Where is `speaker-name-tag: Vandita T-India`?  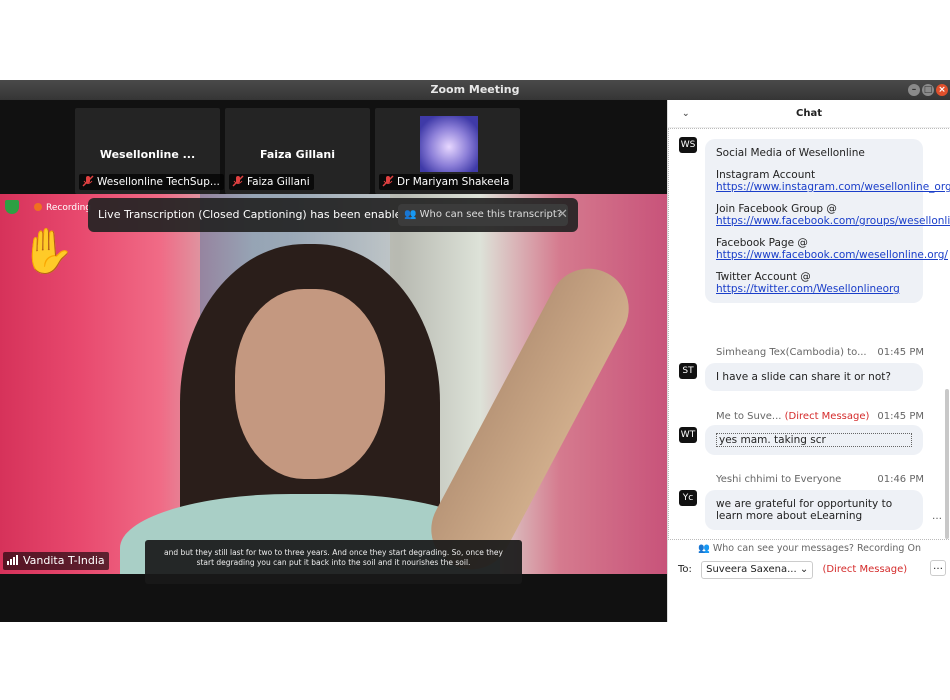 speaker-name-tag: Vandita T-India is located at coordinates (56, 561).